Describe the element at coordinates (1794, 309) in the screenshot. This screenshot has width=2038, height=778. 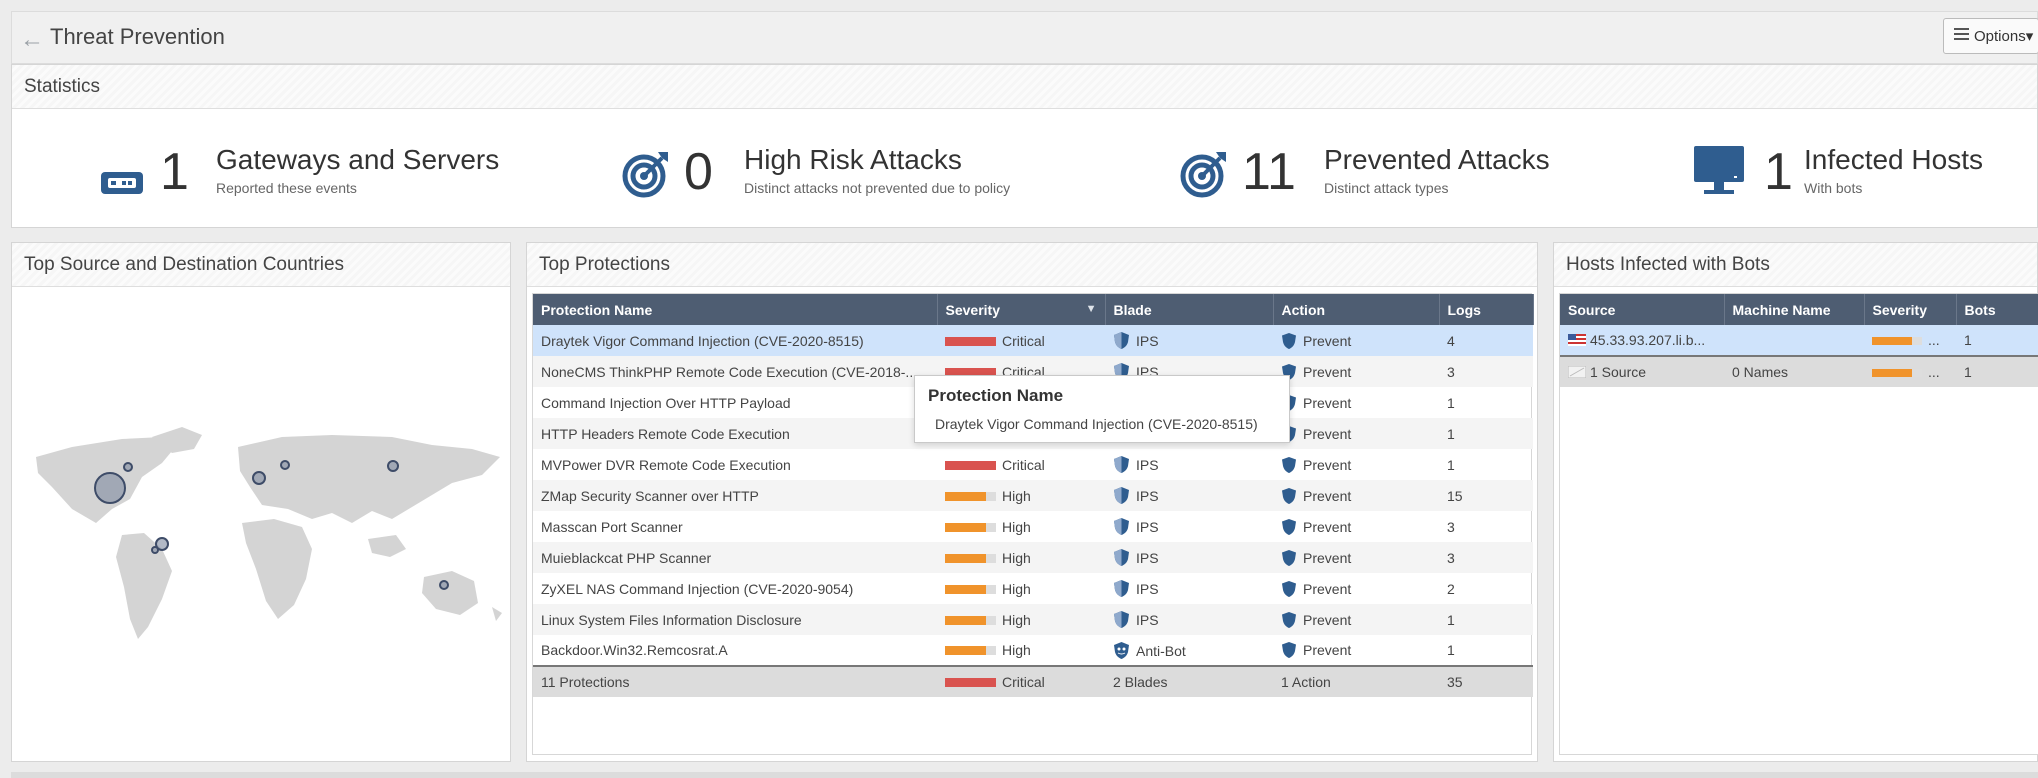
I see `col-machine-name: Machine Name` at that location.